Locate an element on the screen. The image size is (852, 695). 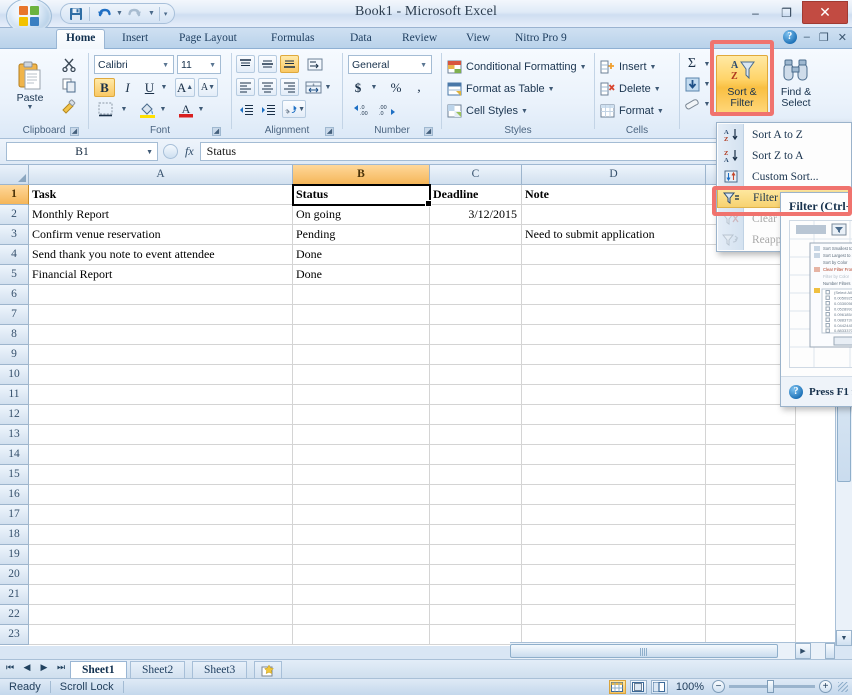
row-header-1: 1 is located at coordinates (14, 195).